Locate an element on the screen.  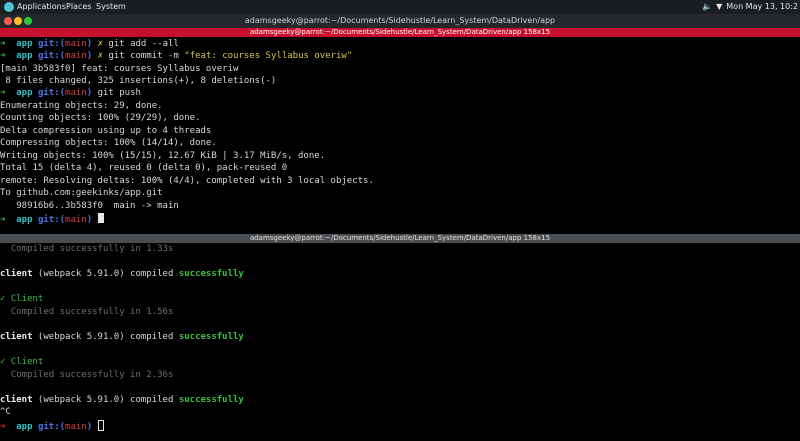
system-tray: 🔈 ▼ Mon May 13, 10:2 is located at coordinates (750, 6).